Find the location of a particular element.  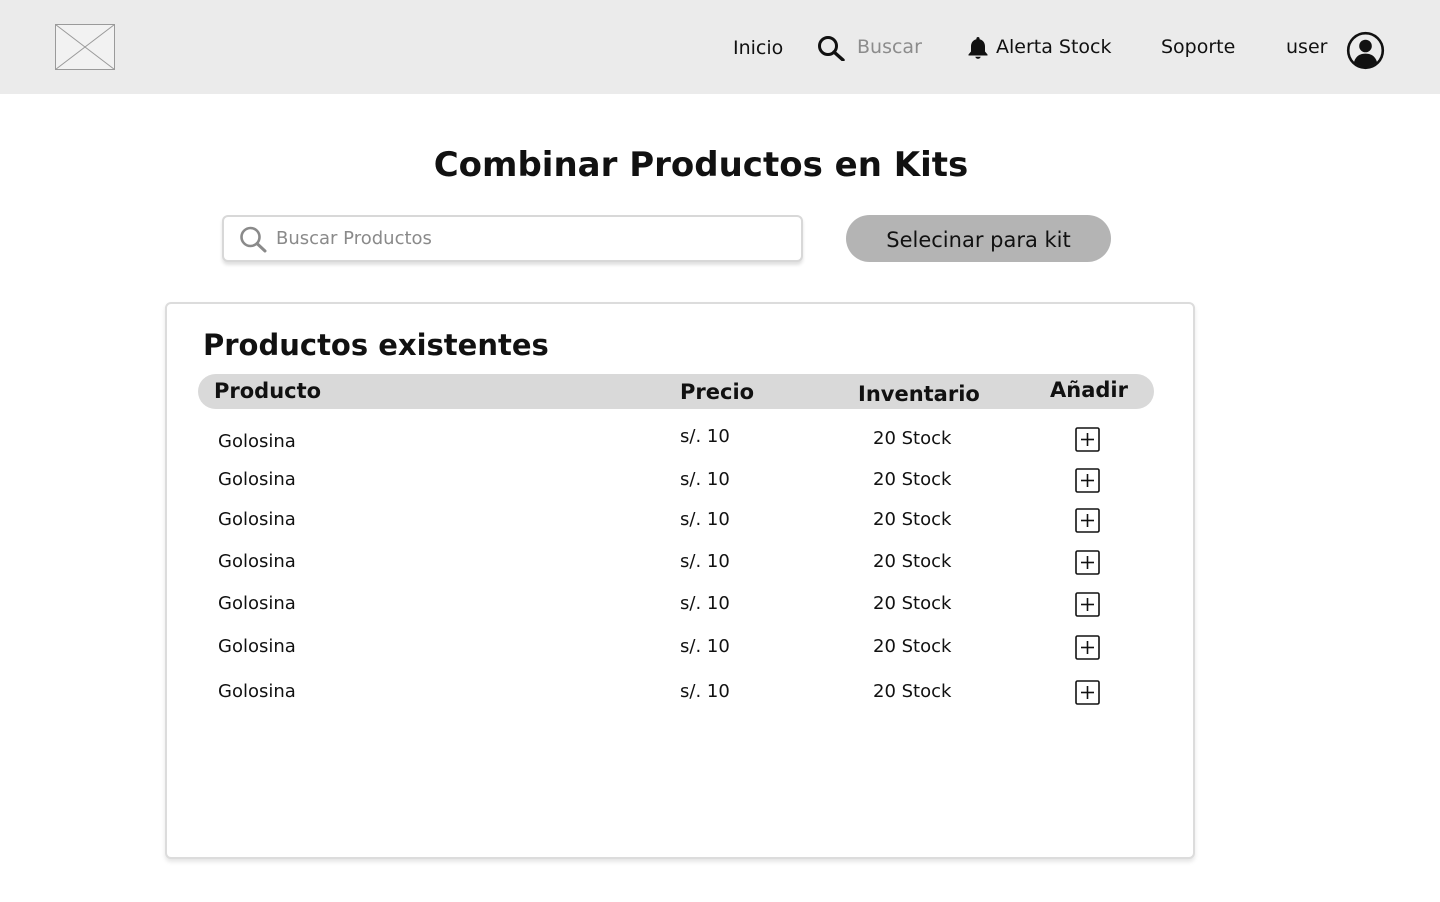

logo-placeholder-icon is located at coordinates (85, 47).